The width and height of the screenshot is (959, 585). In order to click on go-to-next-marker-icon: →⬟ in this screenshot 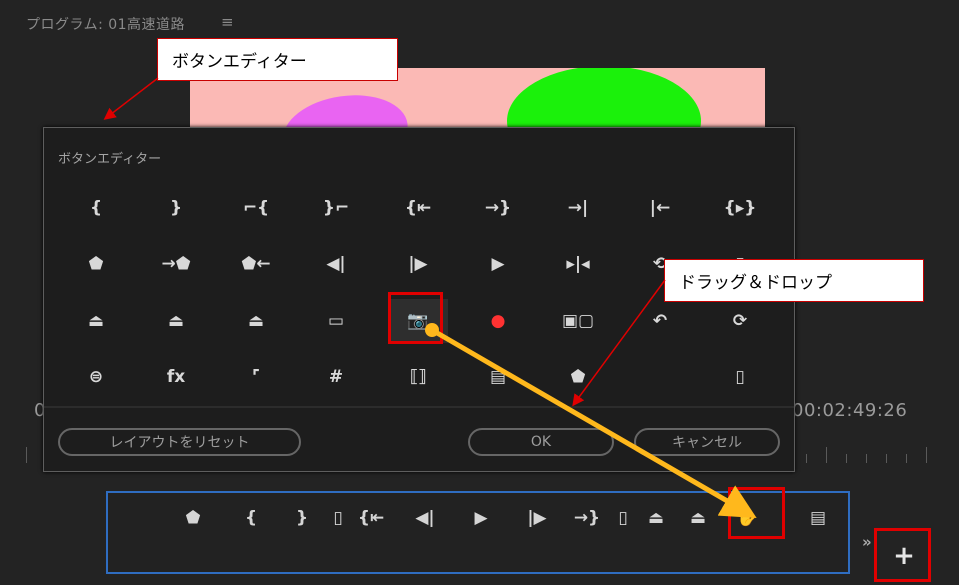, I will do `click(176, 264)`.